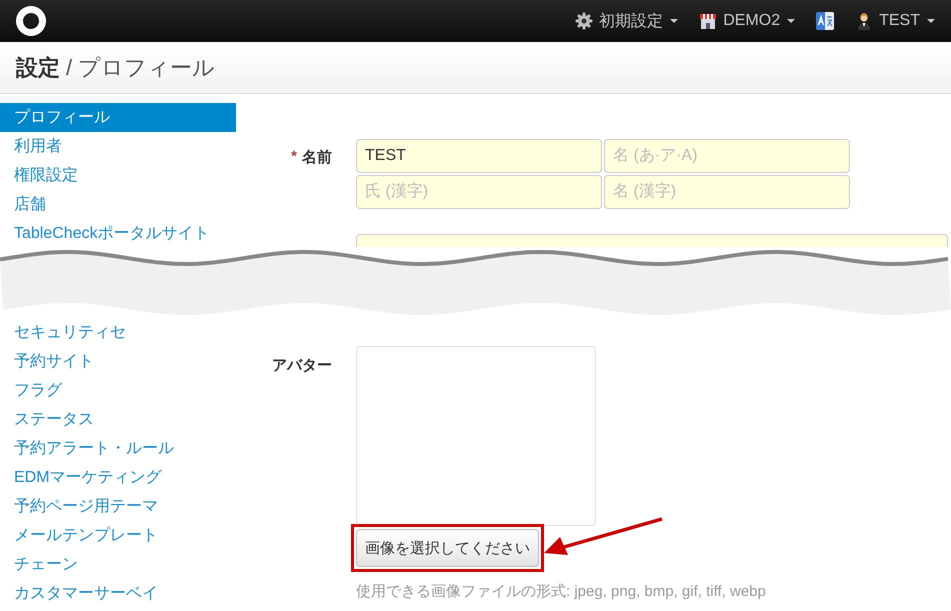  Describe the element at coordinates (899, 21) in the screenshot. I see `menu-label: TEST` at that location.